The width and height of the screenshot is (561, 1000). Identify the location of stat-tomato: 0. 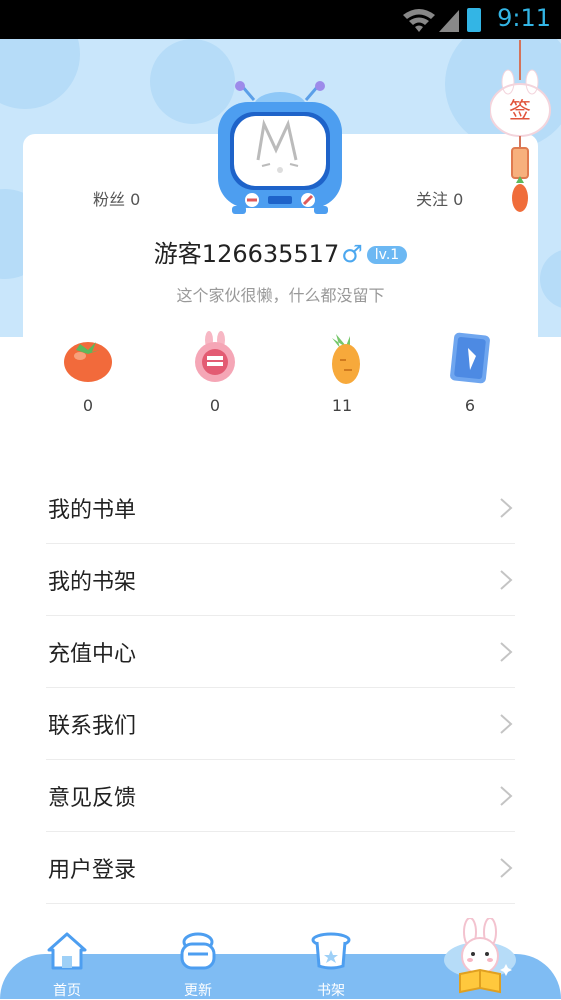
(88, 372).